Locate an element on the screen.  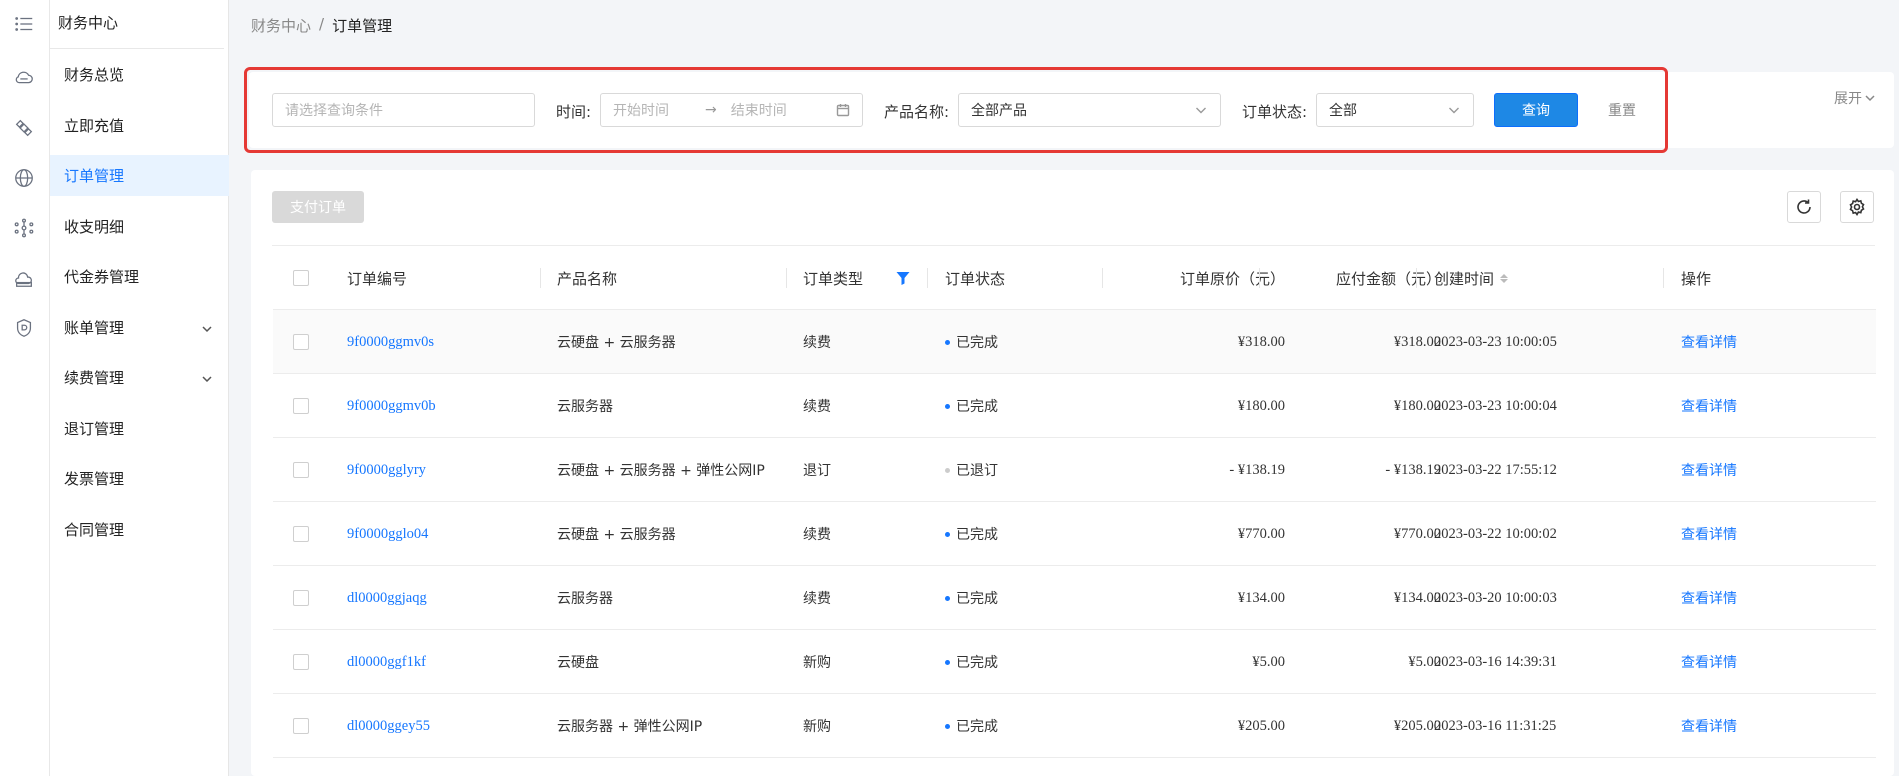
payable-amount: ¥180.00 is located at coordinates (1417, 405).